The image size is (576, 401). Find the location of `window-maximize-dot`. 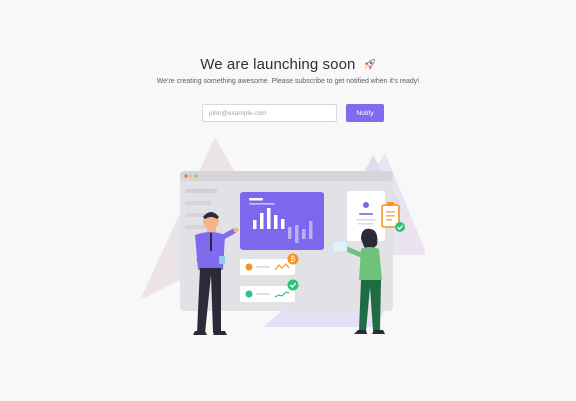

window-maximize-dot is located at coordinates (196, 176).